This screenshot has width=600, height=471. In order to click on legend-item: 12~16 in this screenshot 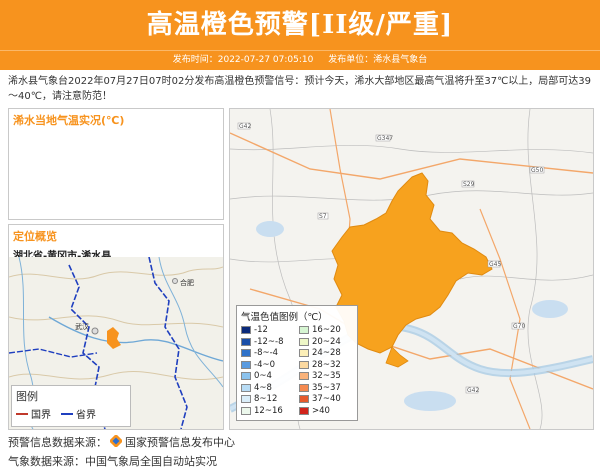, I will do `click(268, 411)`.